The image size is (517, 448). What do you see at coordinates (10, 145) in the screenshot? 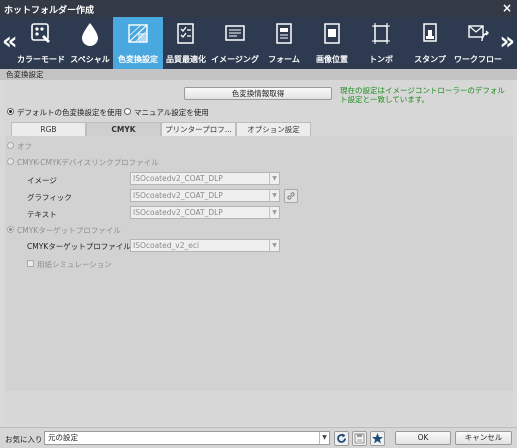
I see `off-radio` at bounding box center [10, 145].